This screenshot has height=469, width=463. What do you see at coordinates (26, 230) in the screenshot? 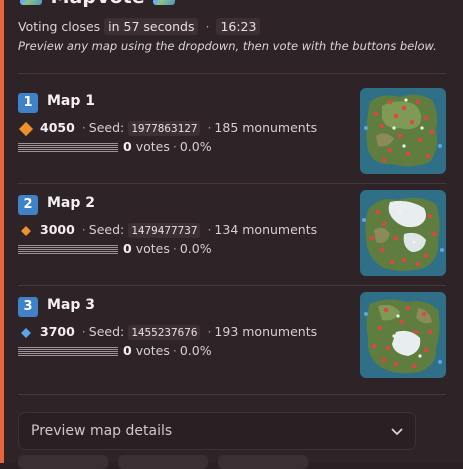
I see `small-orange-diamond-icon` at bounding box center [26, 230].